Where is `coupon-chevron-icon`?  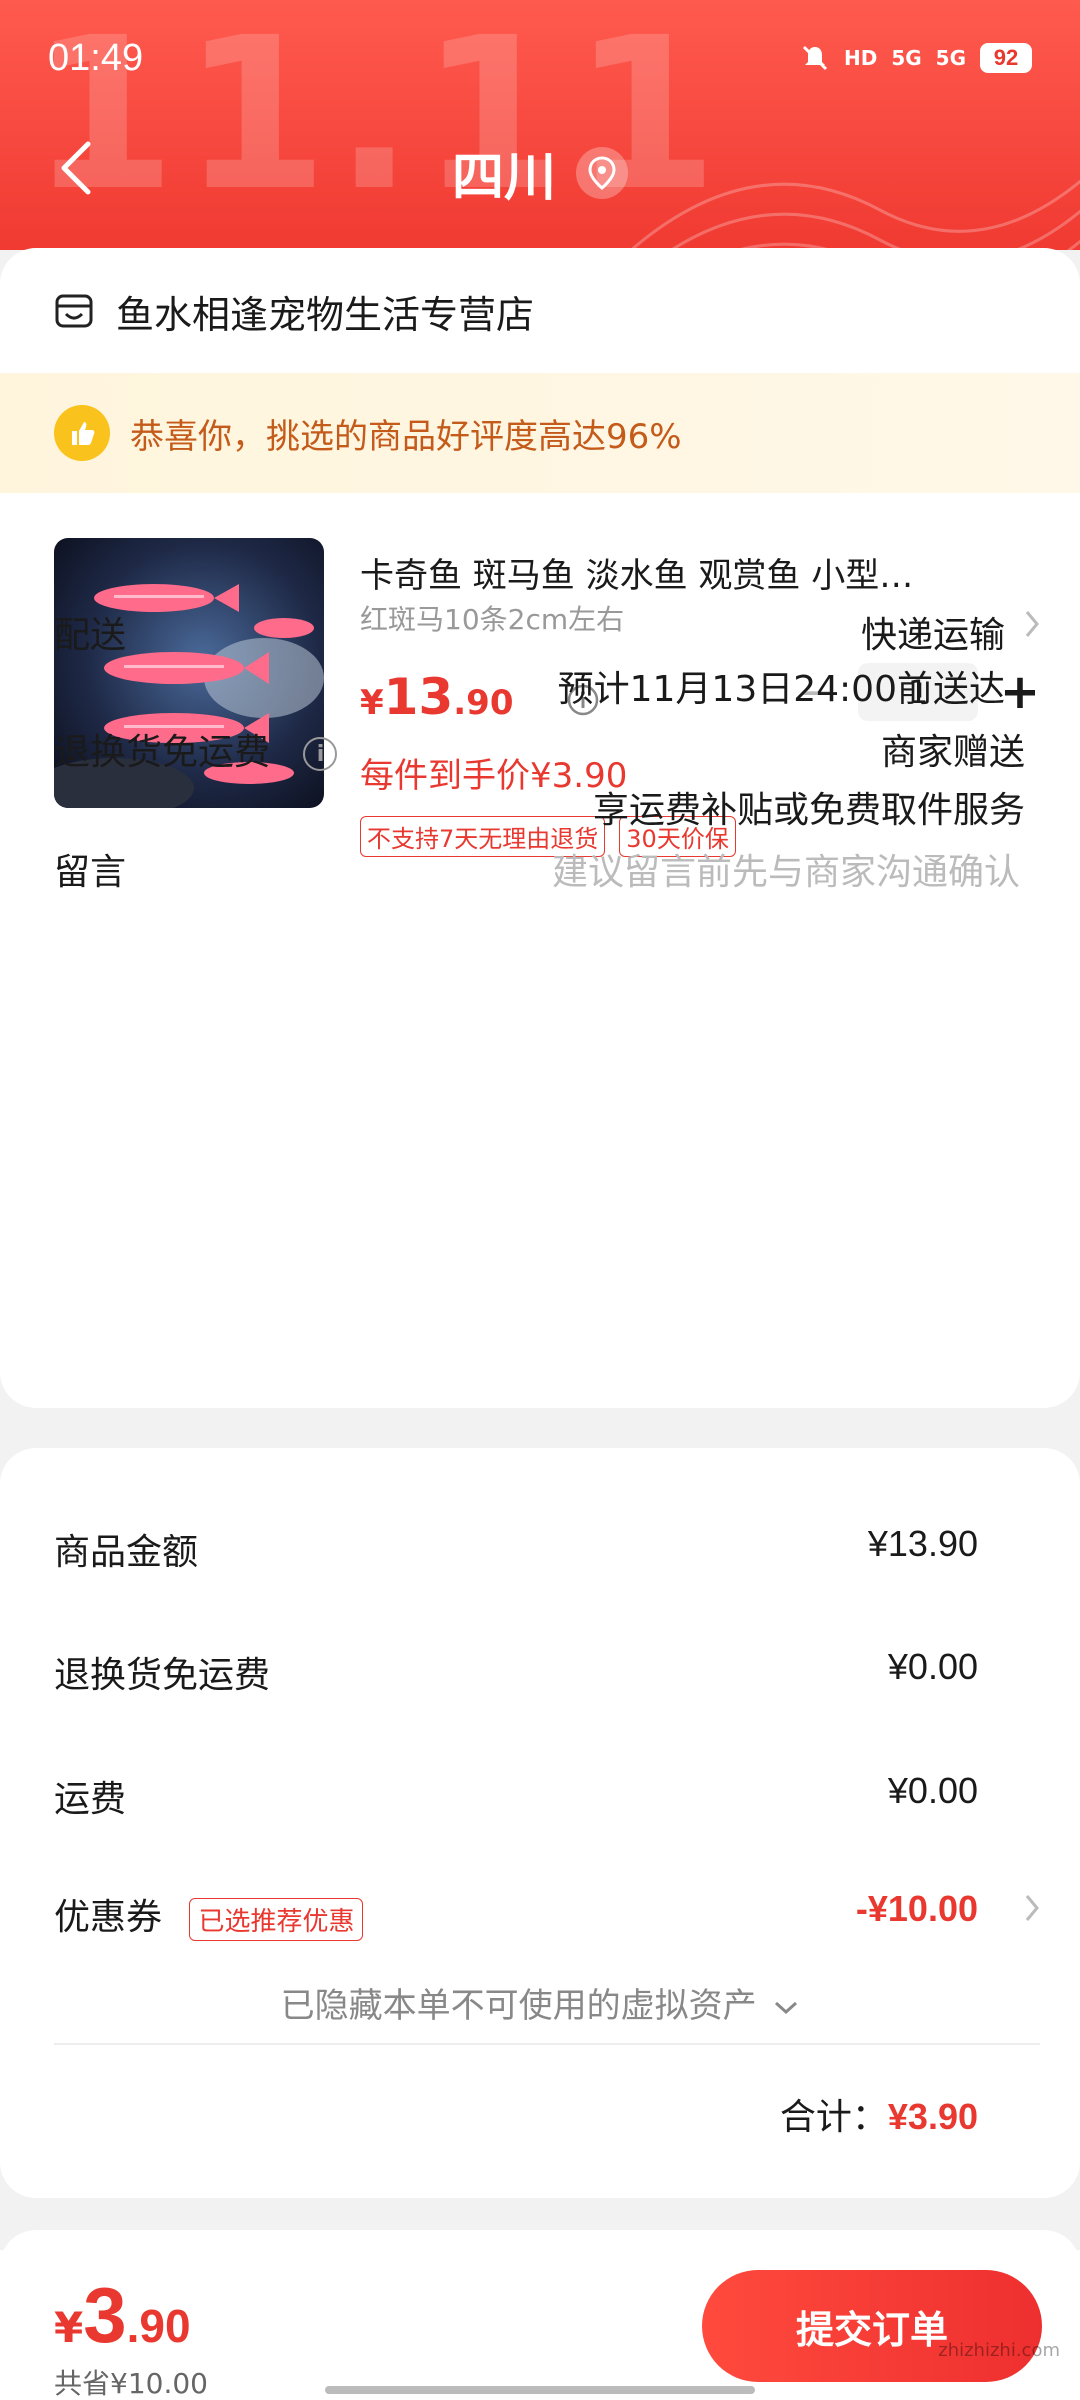 coupon-chevron-icon is located at coordinates (1032, 1912).